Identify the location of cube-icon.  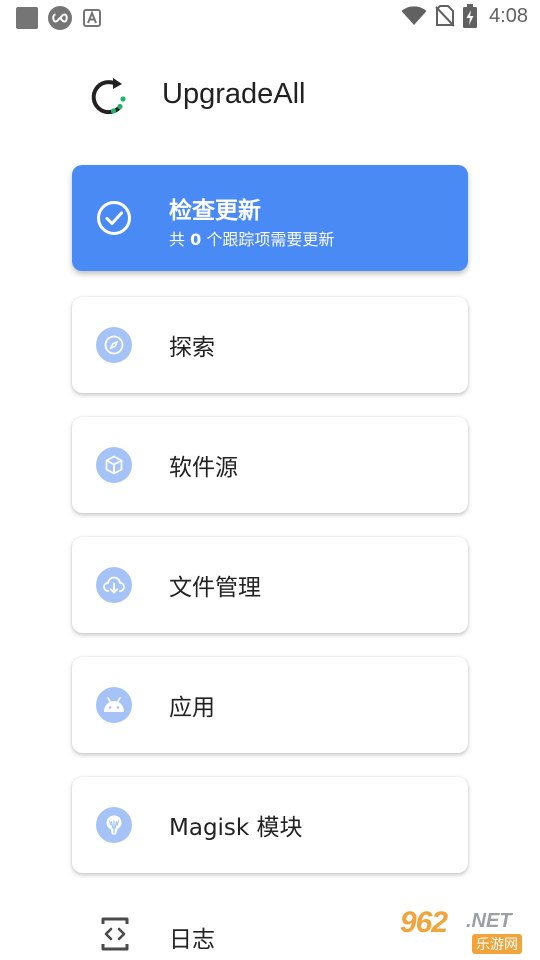
(114, 465).